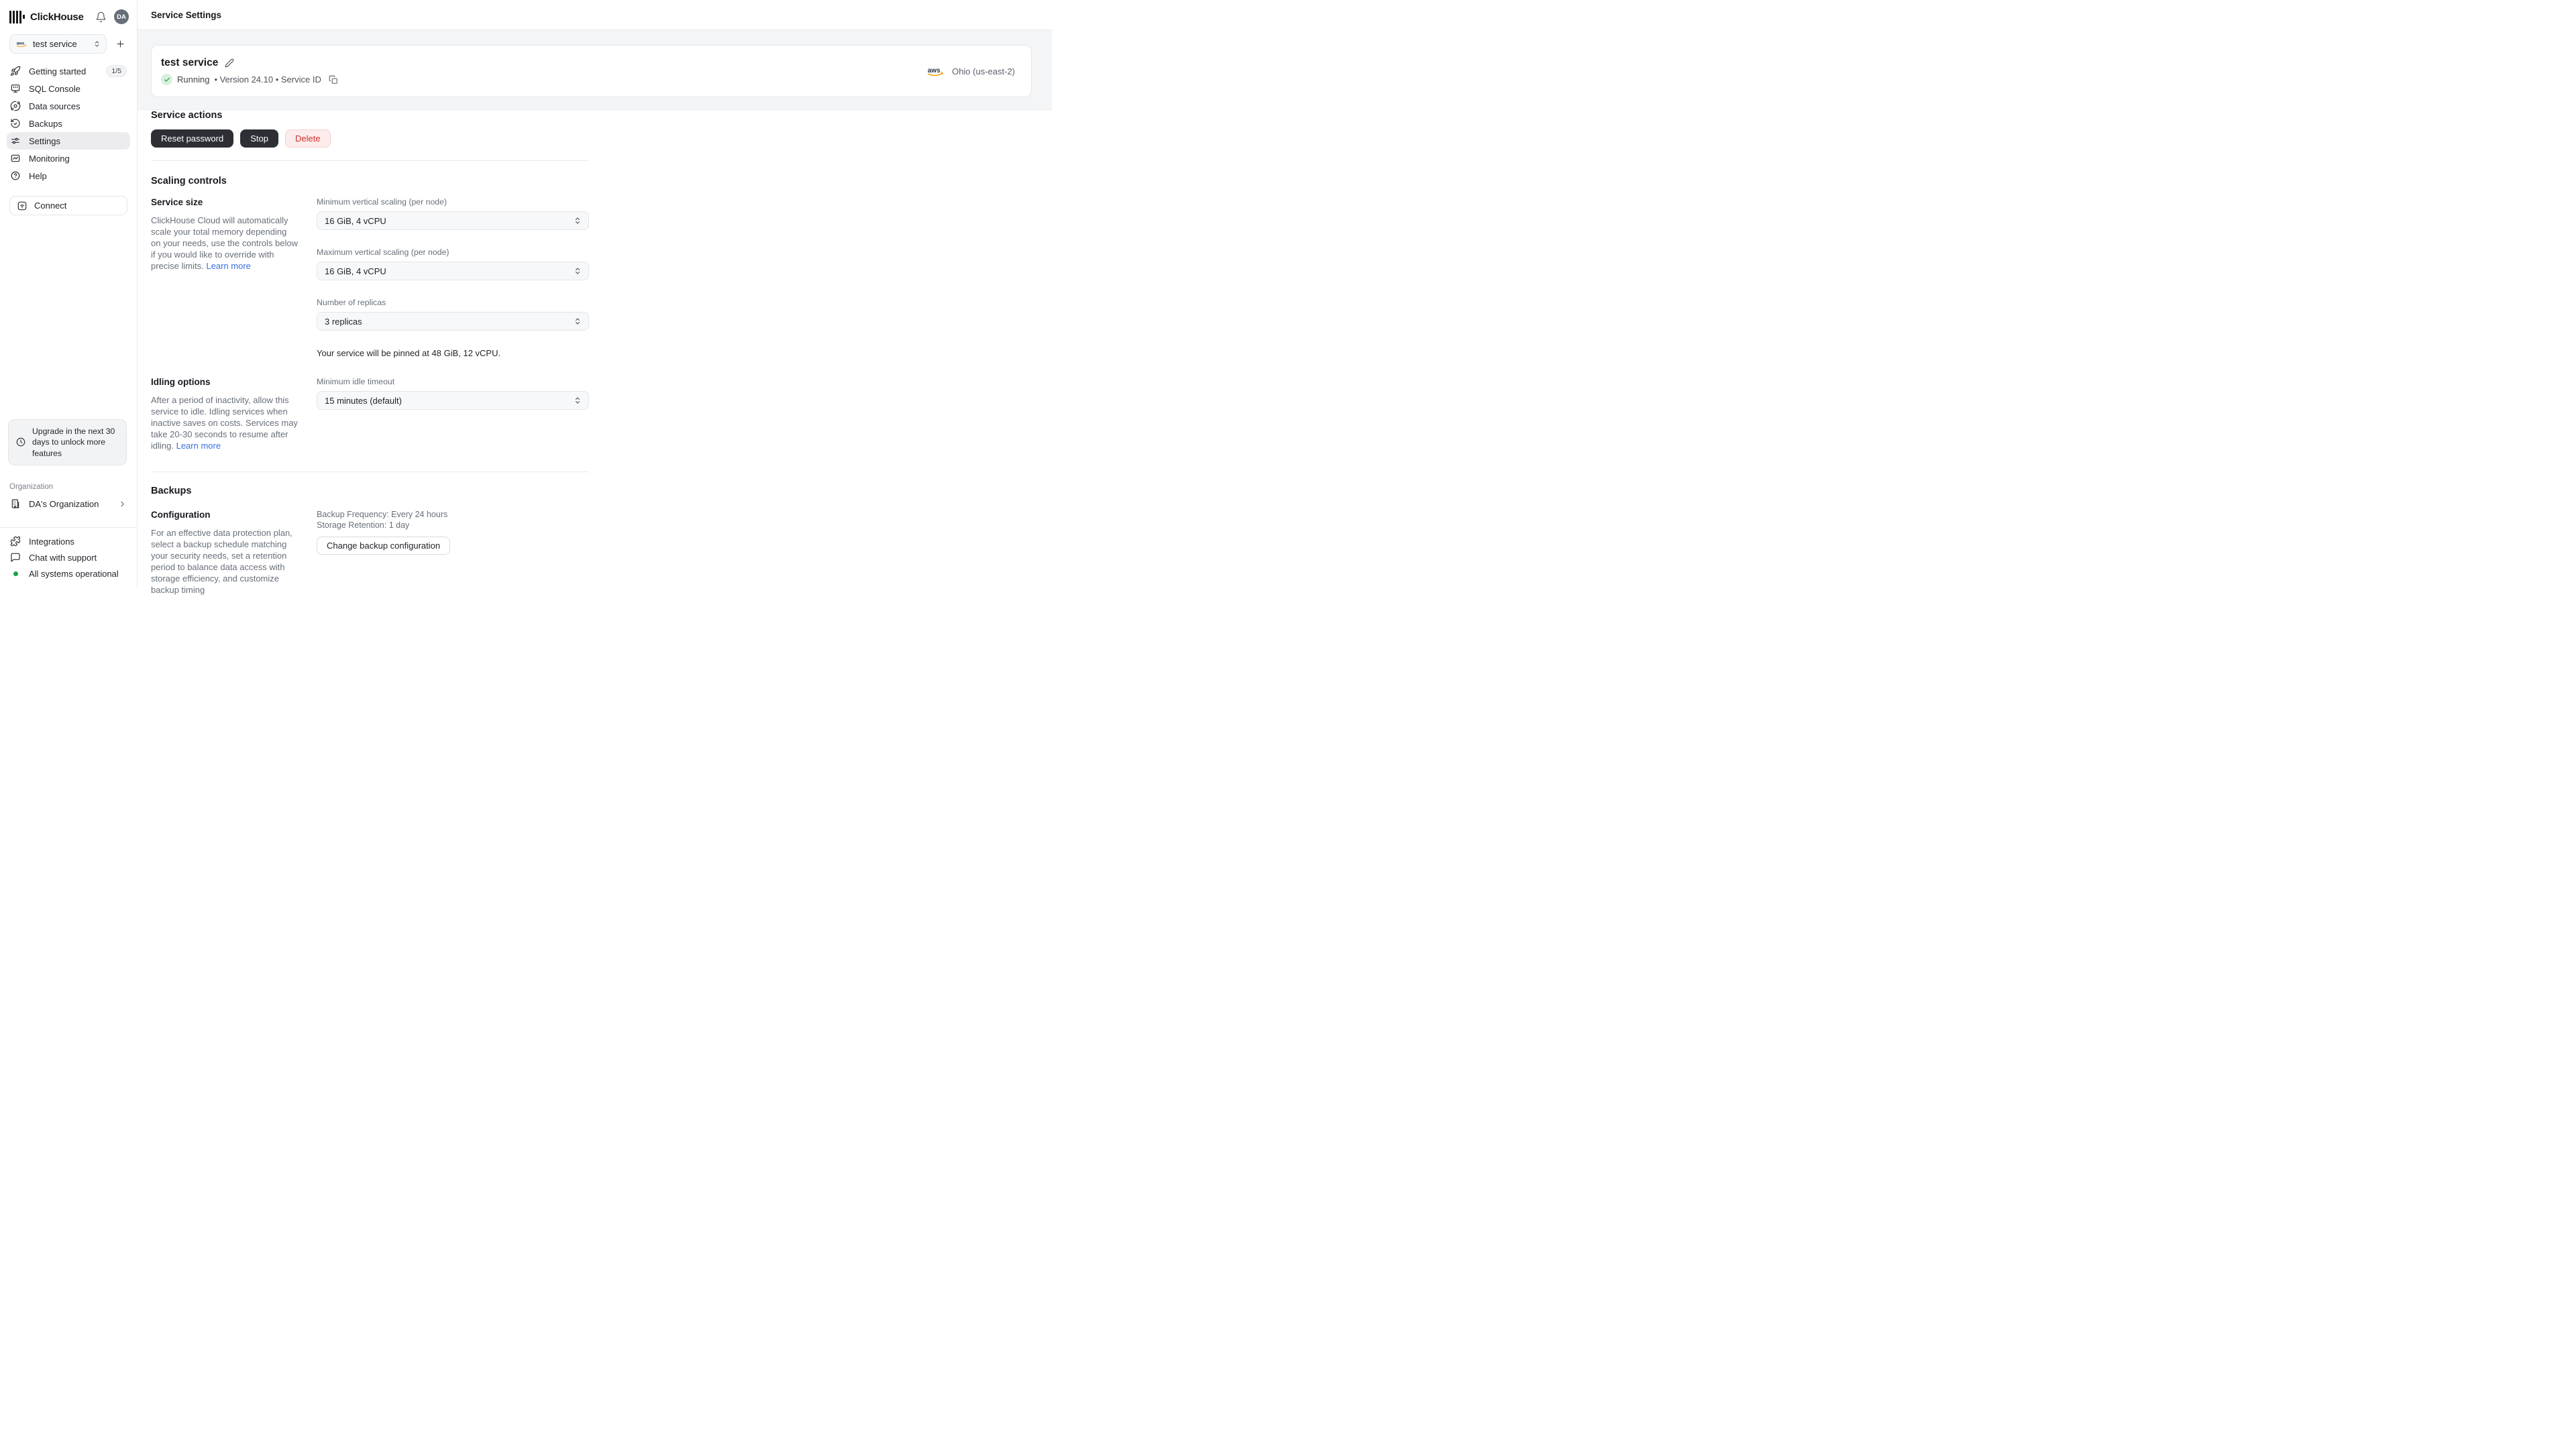  What do you see at coordinates (101, 17) in the screenshot?
I see `notifications-bell-icon` at bounding box center [101, 17].